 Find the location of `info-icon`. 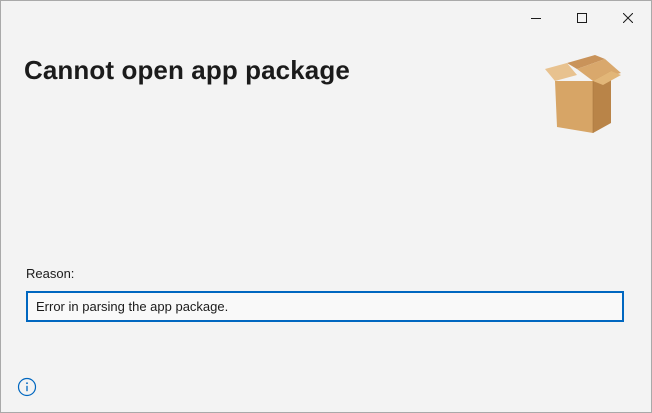

info-icon is located at coordinates (27, 387).